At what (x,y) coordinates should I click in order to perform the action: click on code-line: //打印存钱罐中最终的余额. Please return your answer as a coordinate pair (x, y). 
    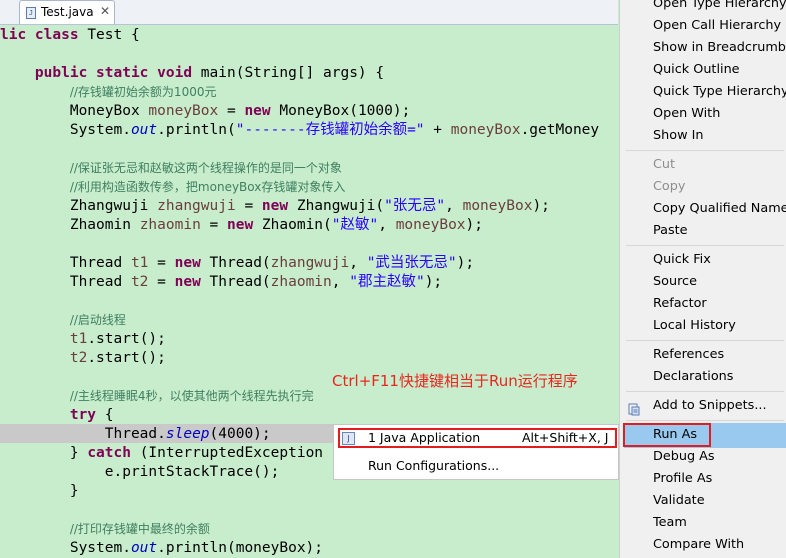
    Looking at the image, I should click on (105, 529).